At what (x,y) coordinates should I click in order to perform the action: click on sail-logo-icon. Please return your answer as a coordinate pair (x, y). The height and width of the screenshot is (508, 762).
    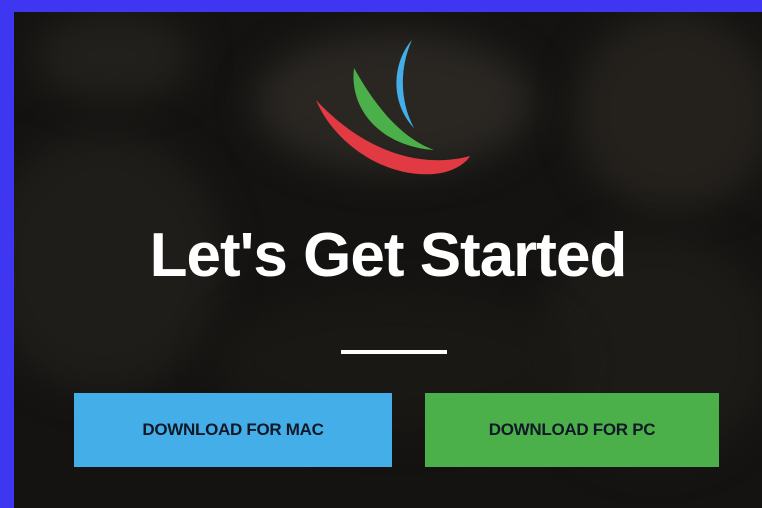
    Looking at the image, I should click on (393, 107).